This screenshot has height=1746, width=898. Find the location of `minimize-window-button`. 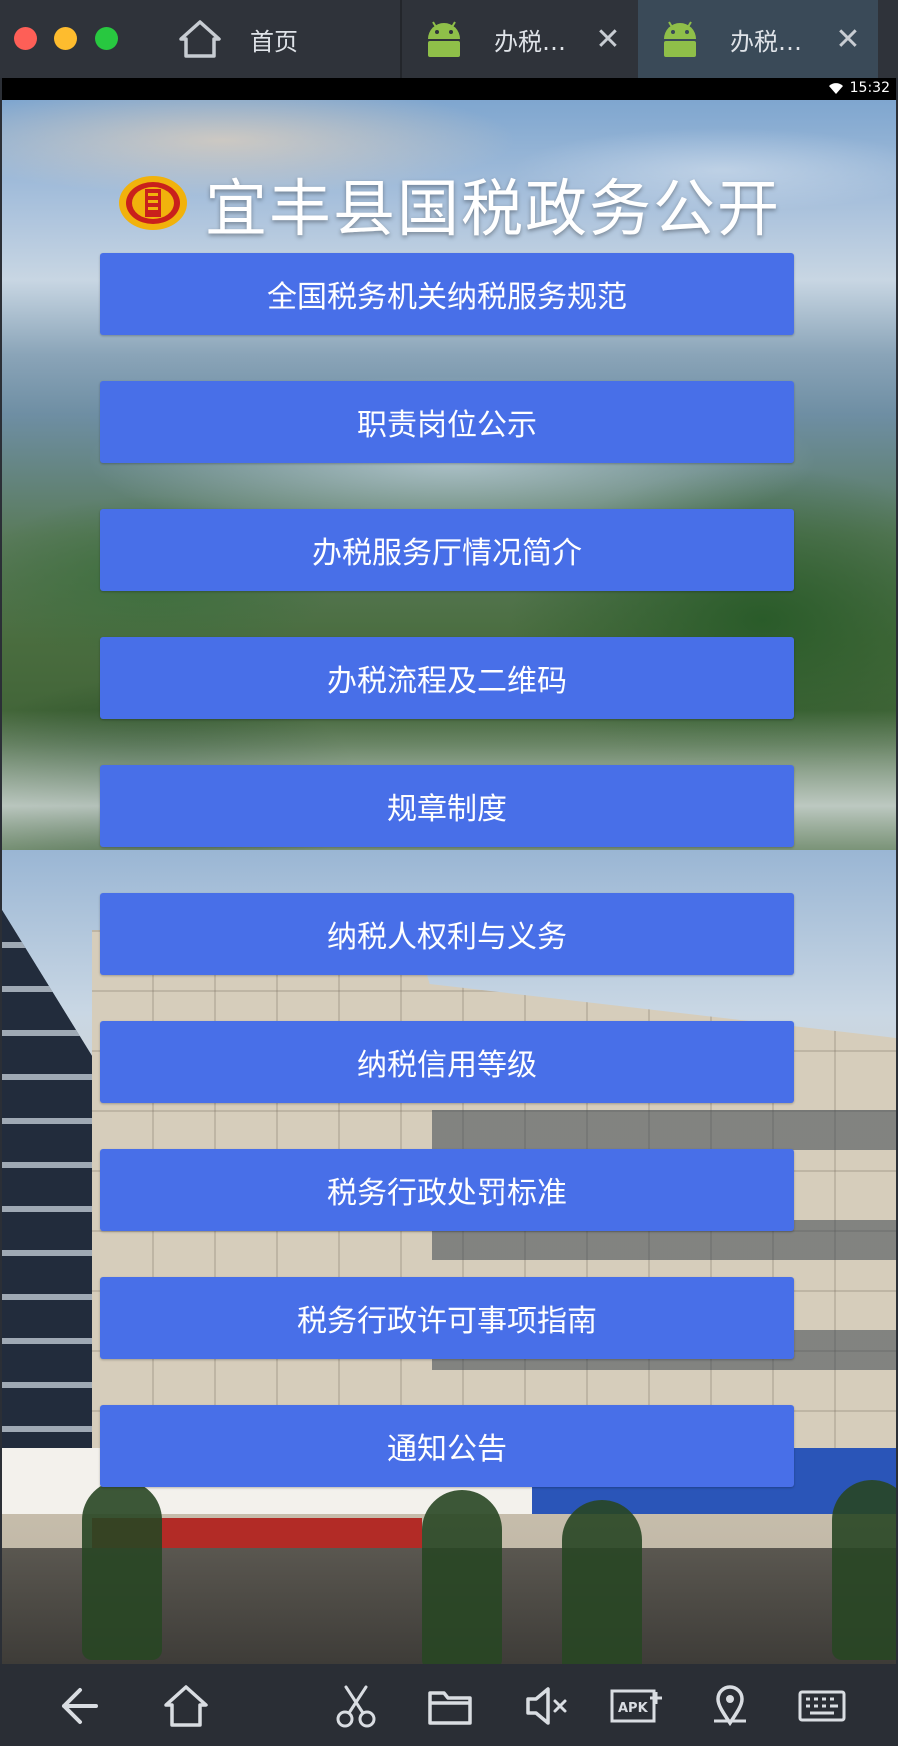

minimize-window-button is located at coordinates (65, 38).